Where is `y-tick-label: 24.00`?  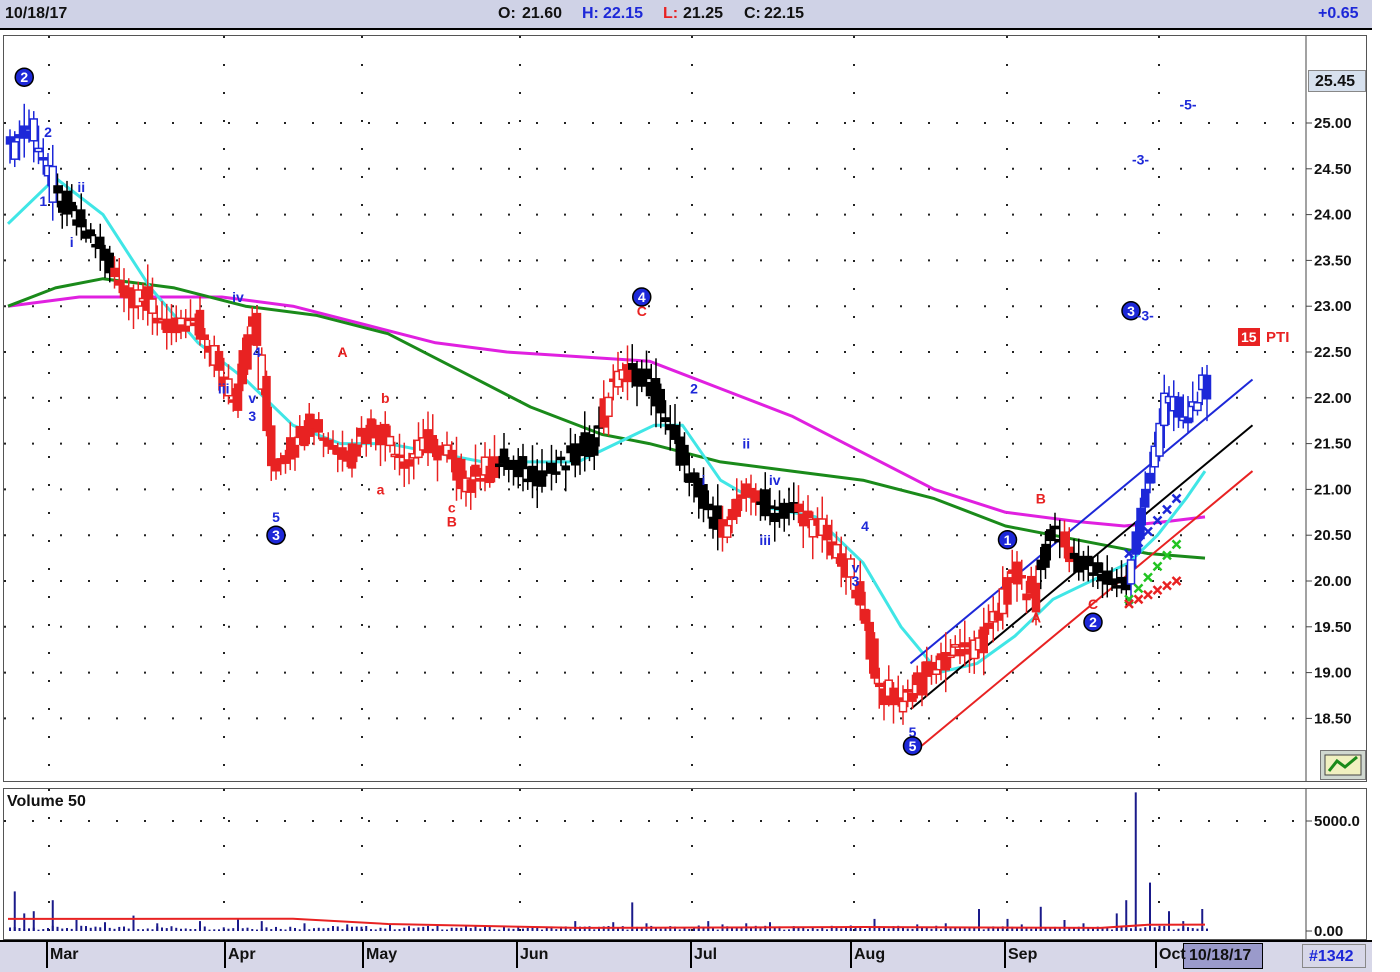 y-tick-label: 24.00 is located at coordinates (1333, 215).